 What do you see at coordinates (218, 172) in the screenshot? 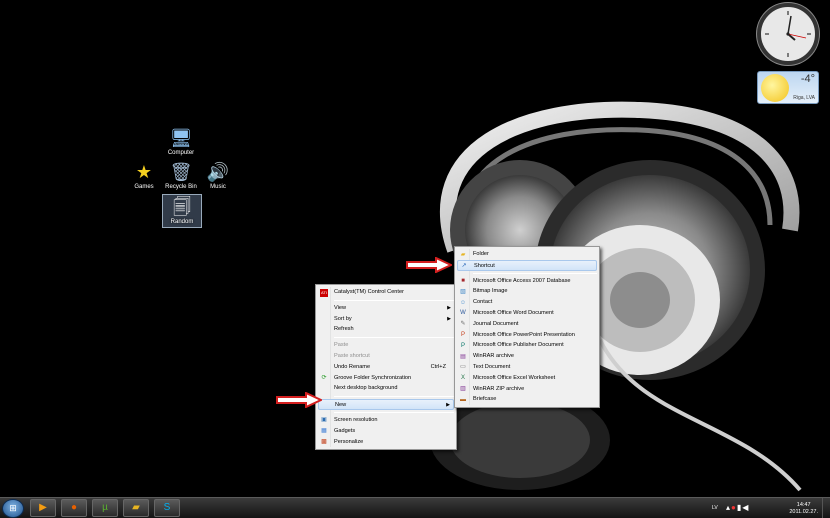
I see `speaker-icon: 🔊` at bounding box center [218, 172].